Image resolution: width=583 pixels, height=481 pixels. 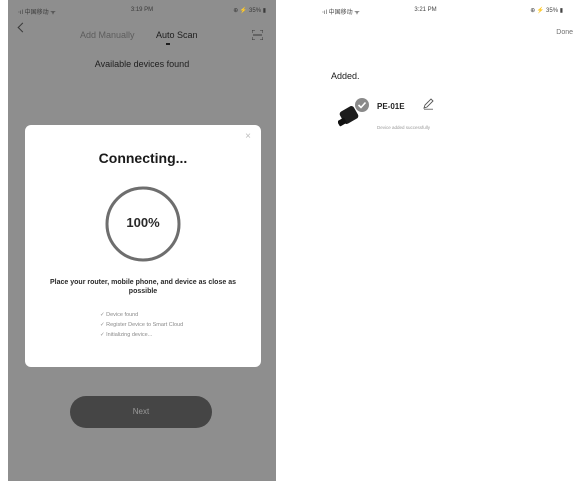 I want to click on status-bar: ⋅ıl 中国移动 ᯤ 3:21 PM ⊕ ⚡ 35% ▮, so click(x=450, y=9).